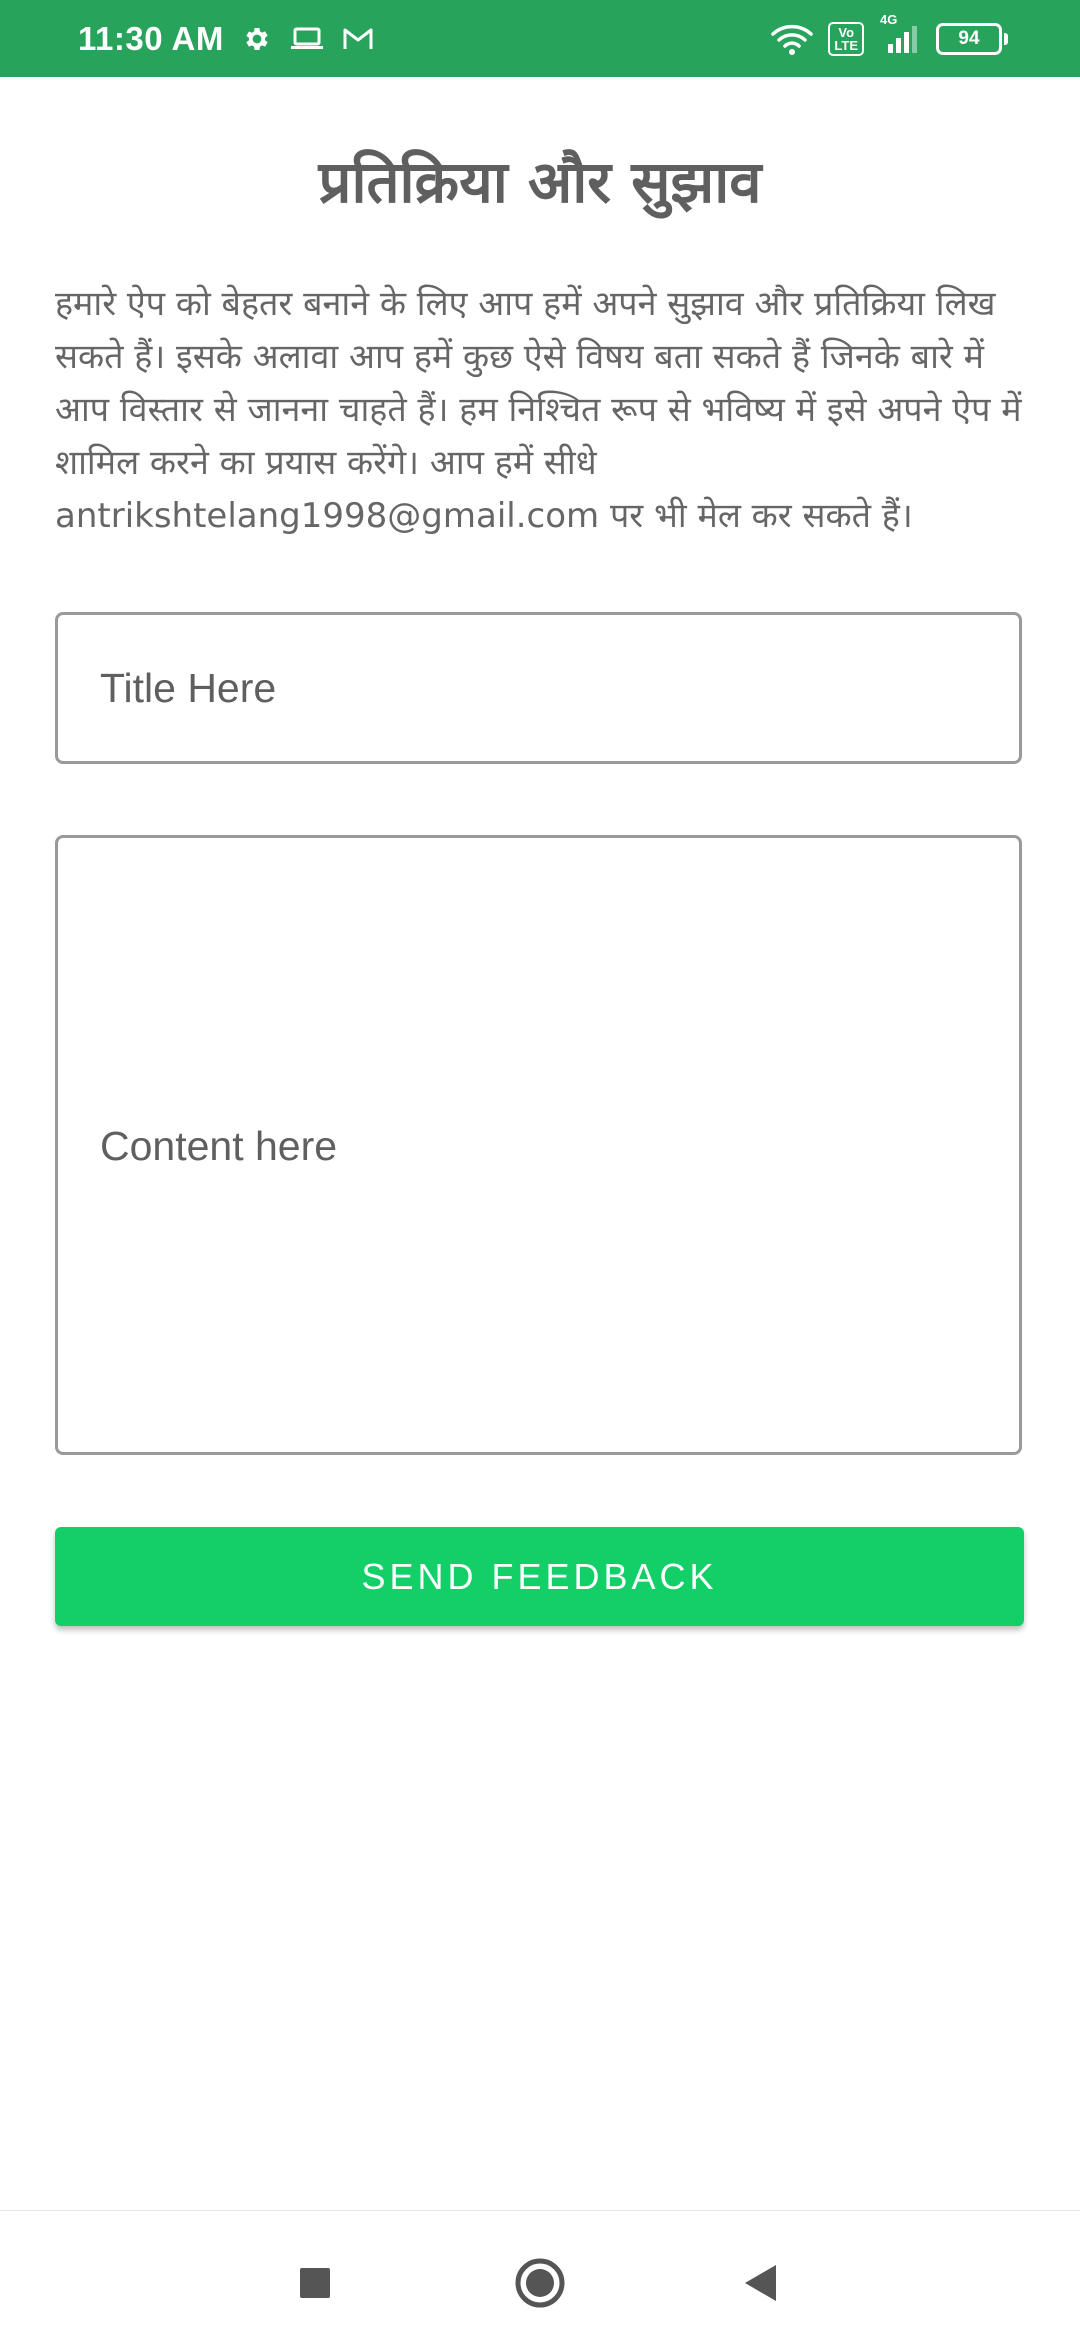  Describe the element at coordinates (900, 34) in the screenshot. I see `cell-signal-icon: 4G` at that location.